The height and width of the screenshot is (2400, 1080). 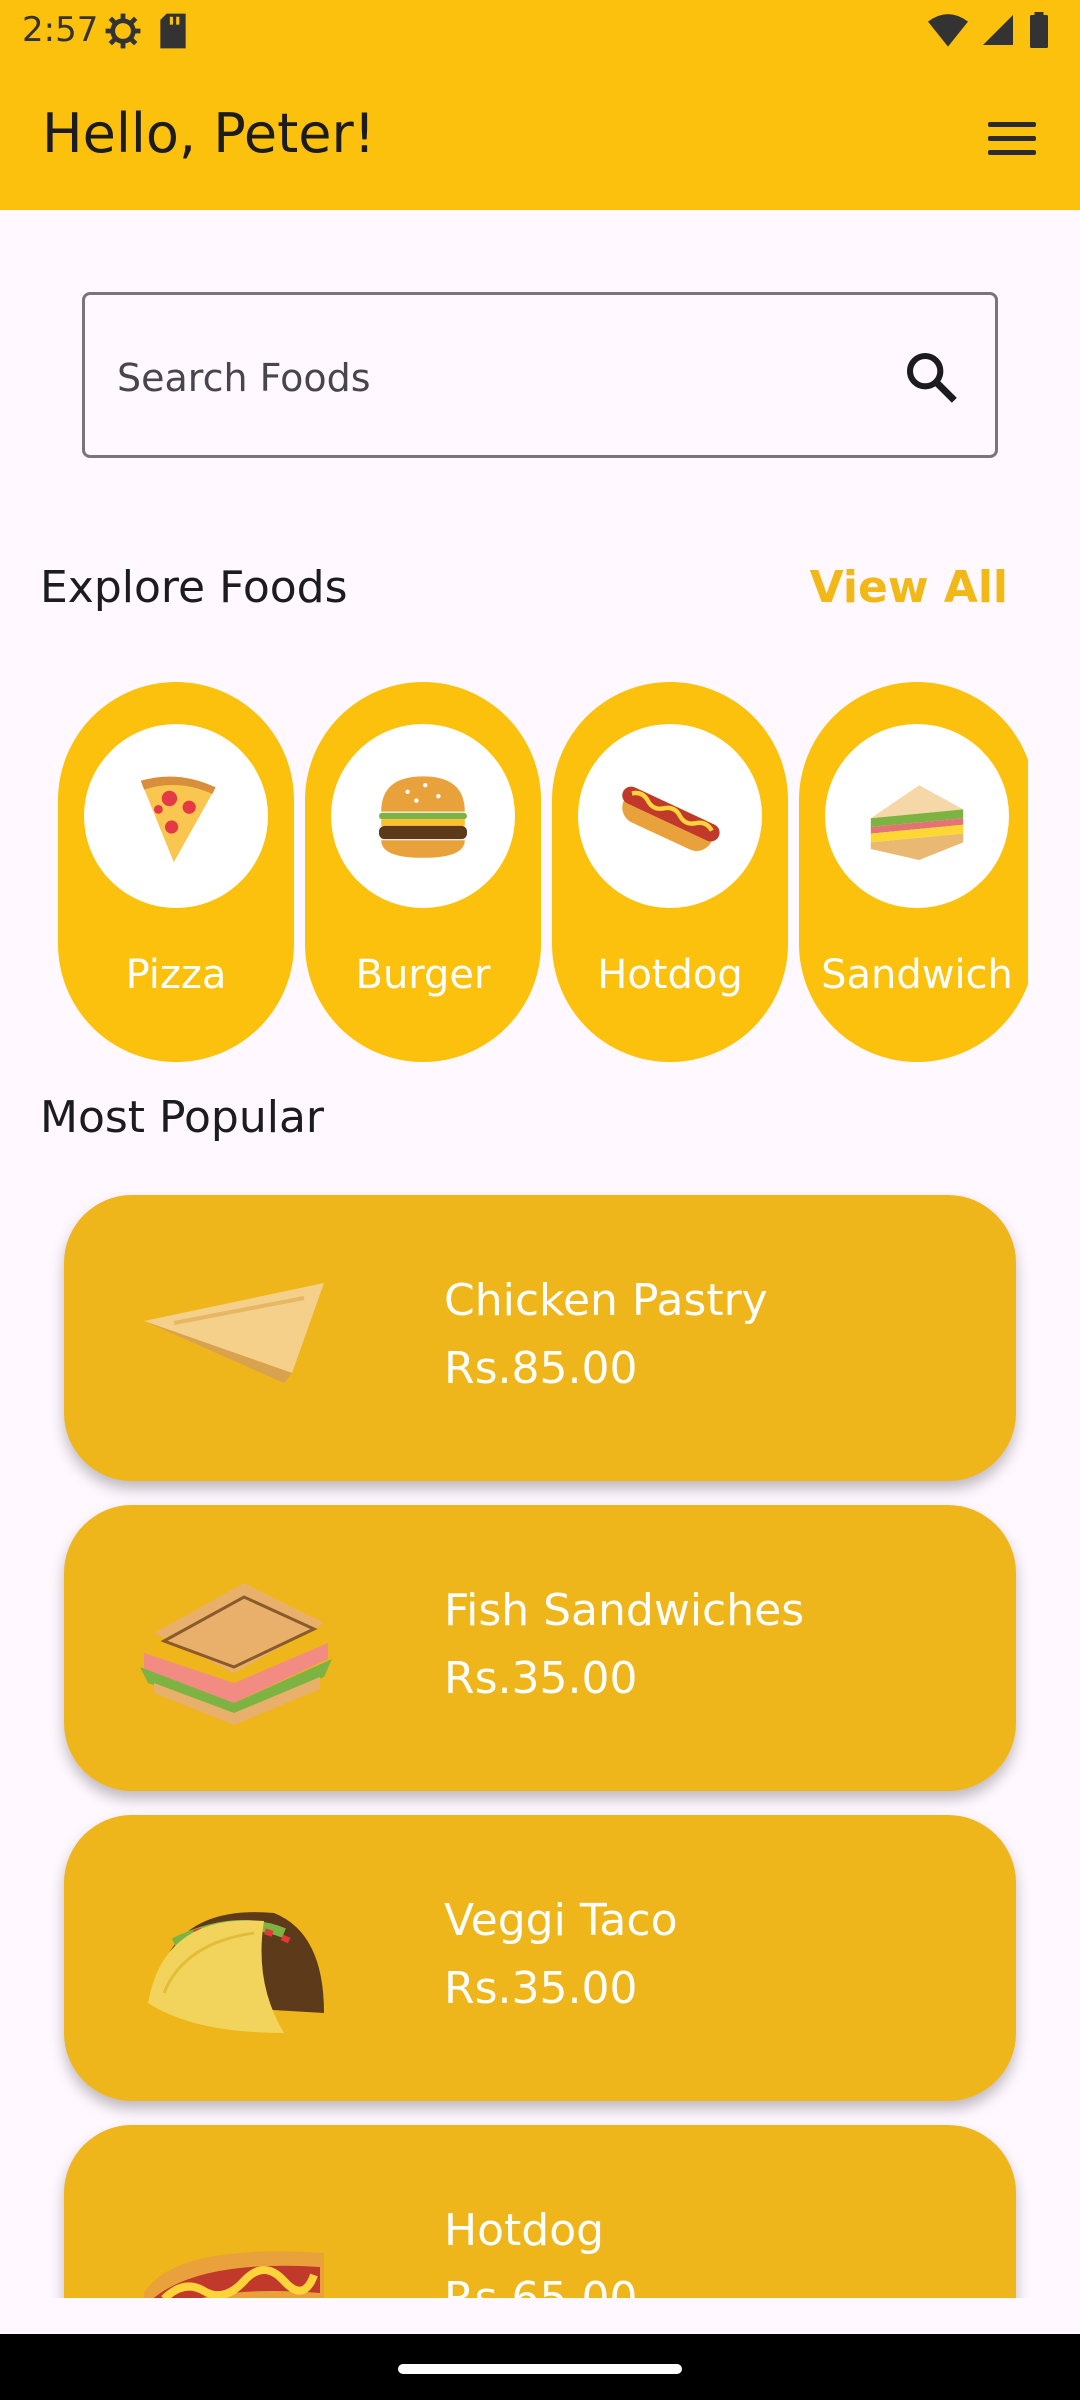 I want to click on search-icon, so click(x=931, y=377).